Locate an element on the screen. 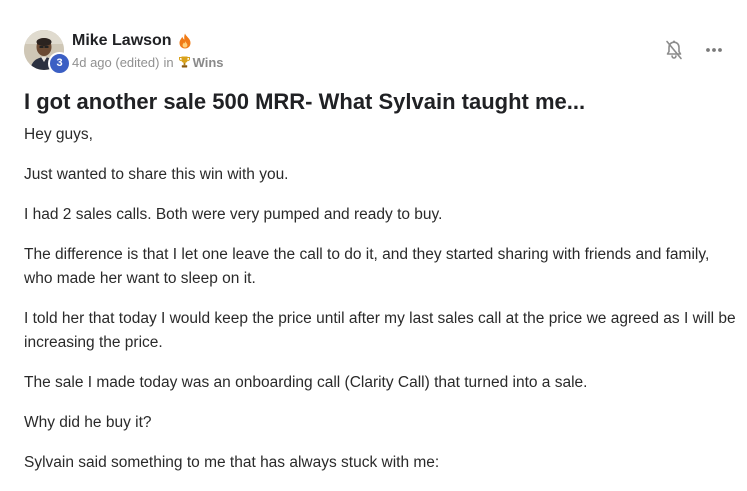 The height and width of the screenshot is (491, 747). flame-icon is located at coordinates (185, 41).